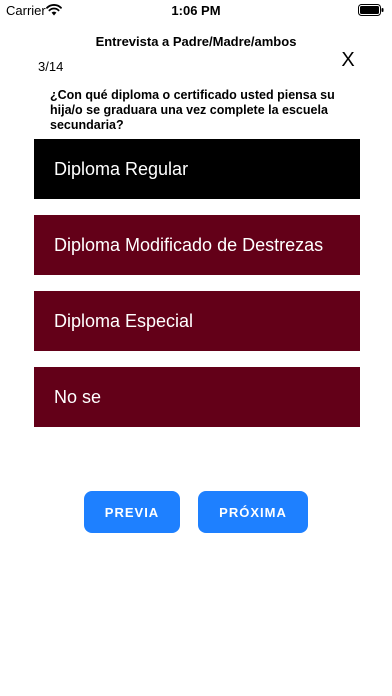  Describe the element at coordinates (196, 41) in the screenshot. I see `screen-title: Entrevista a Padre/Madre/ambos` at that location.